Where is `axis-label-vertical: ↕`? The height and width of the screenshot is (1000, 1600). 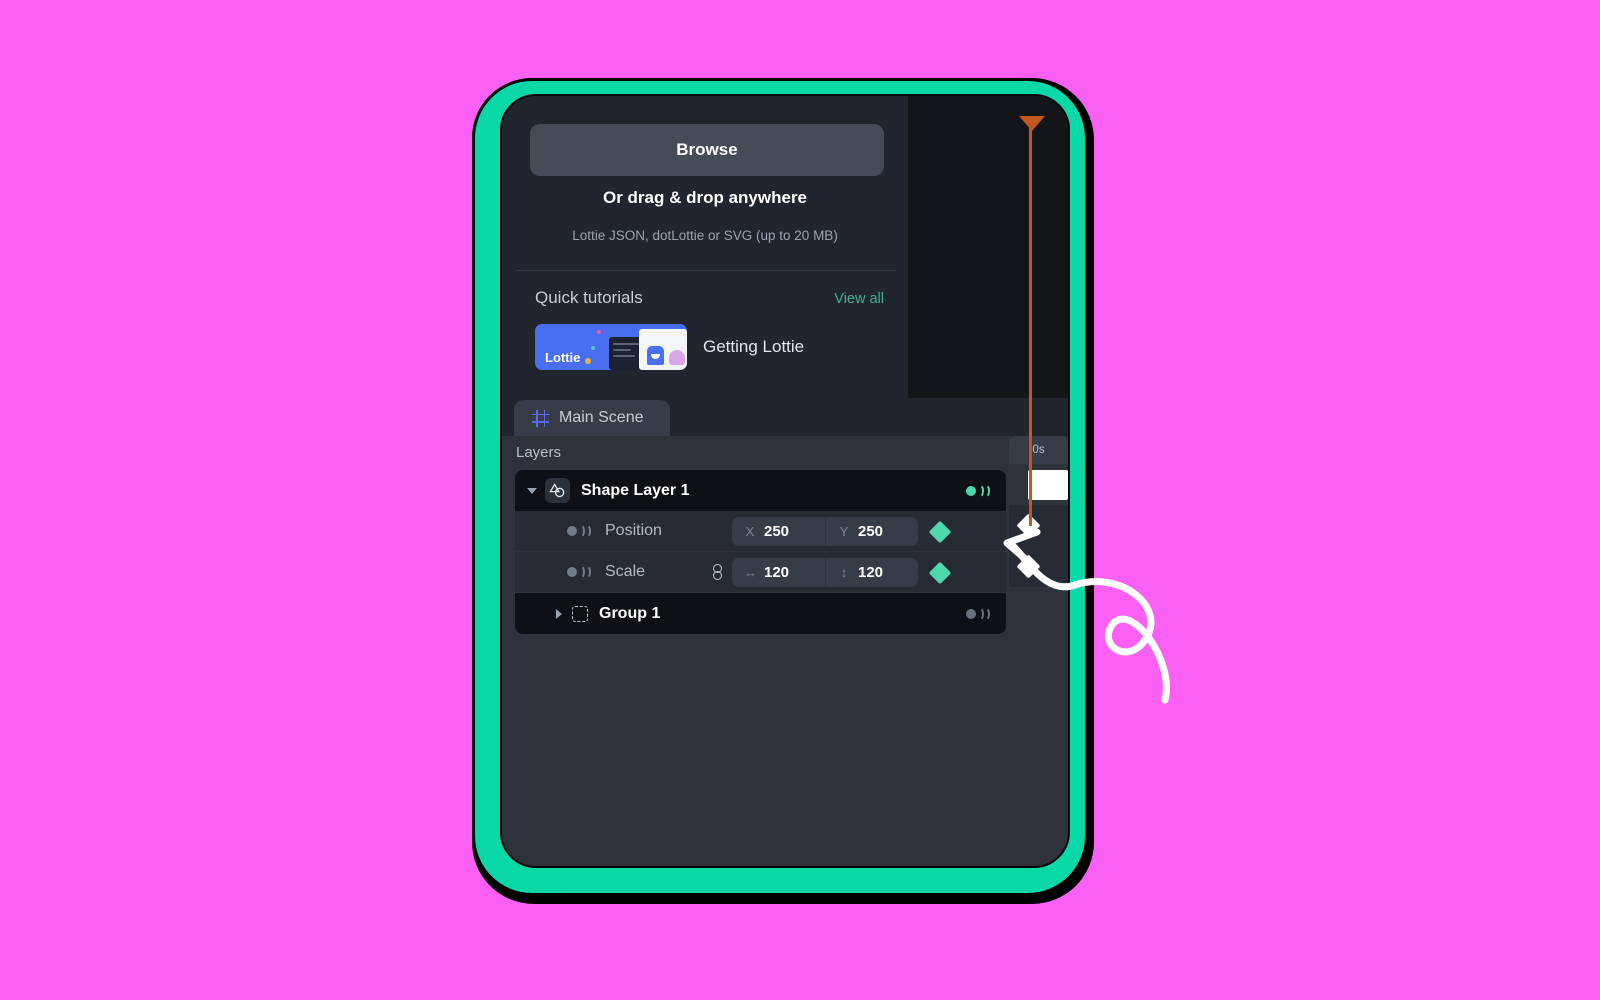 axis-label-vertical: ↕ is located at coordinates (844, 572).